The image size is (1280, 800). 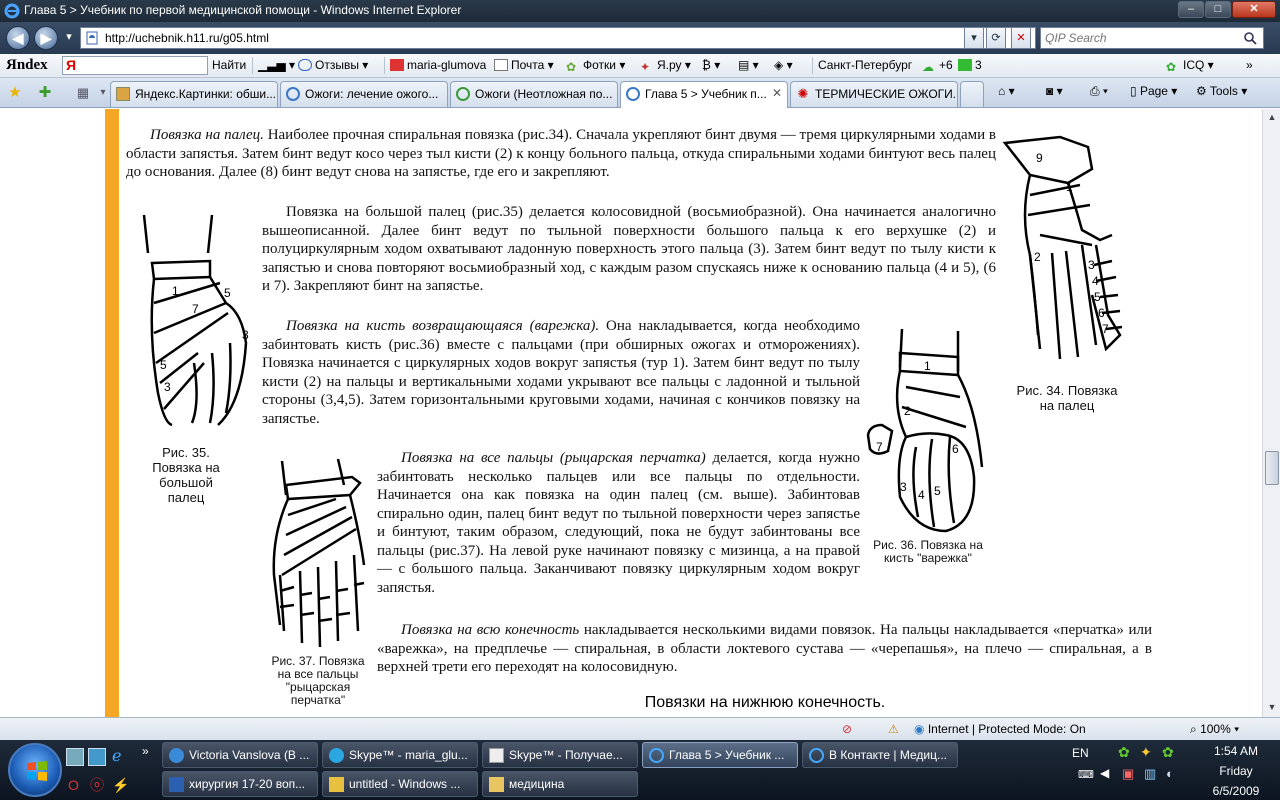 I want to click on tools-menu: ⚙ Tools ▾, so click(x=1221, y=91).